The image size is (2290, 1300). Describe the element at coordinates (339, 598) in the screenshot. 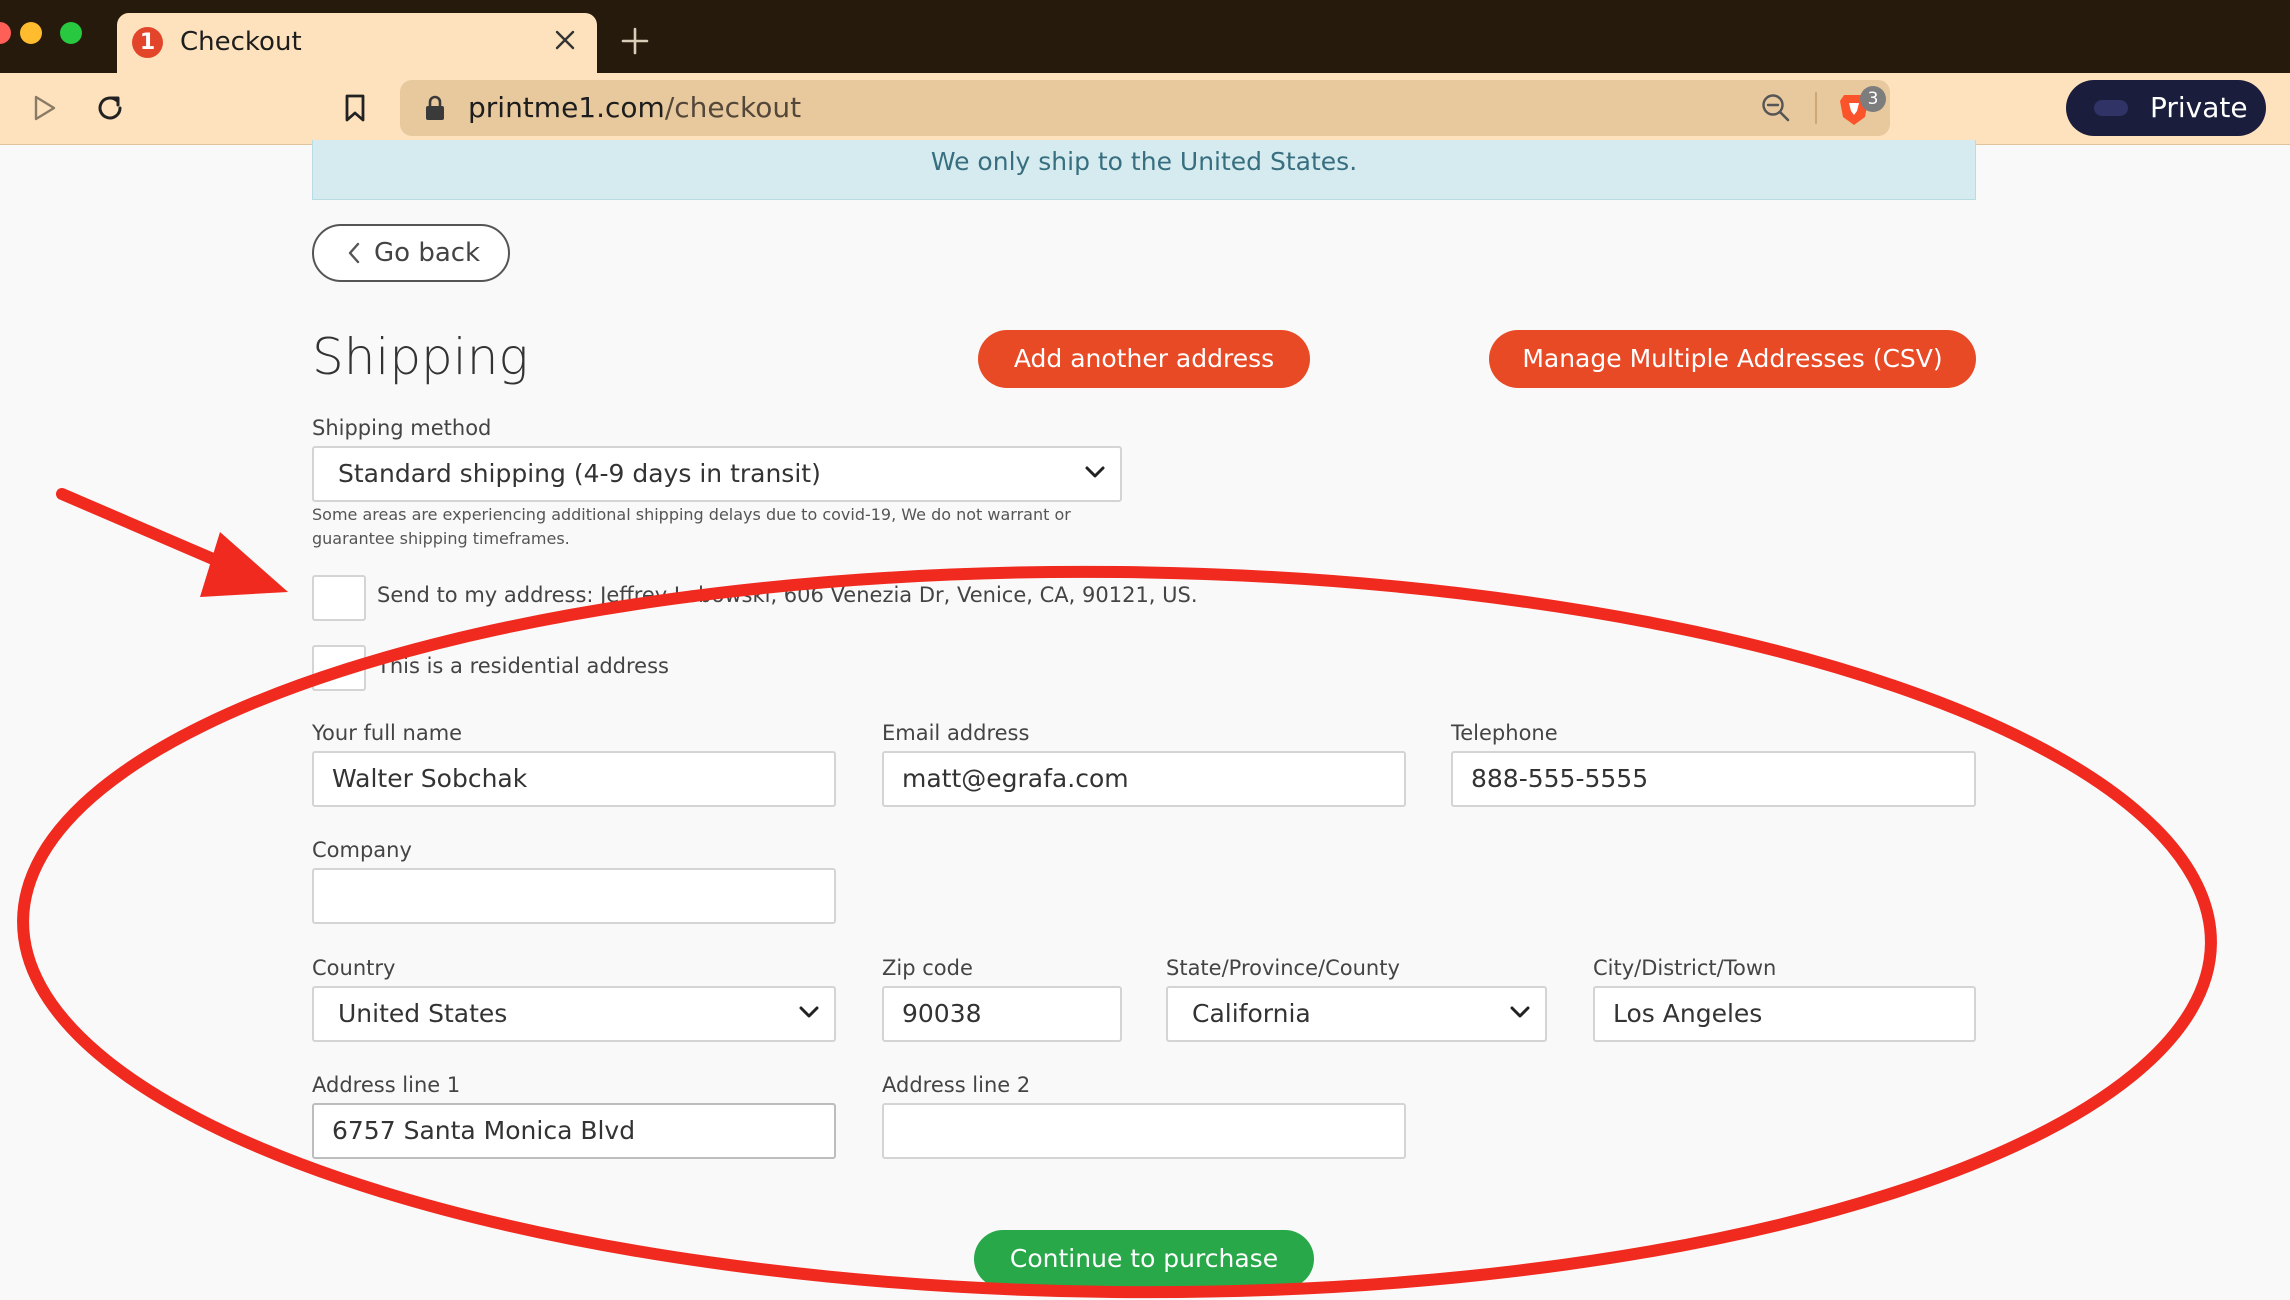

I see `send-to-my-address-checkbox` at that location.